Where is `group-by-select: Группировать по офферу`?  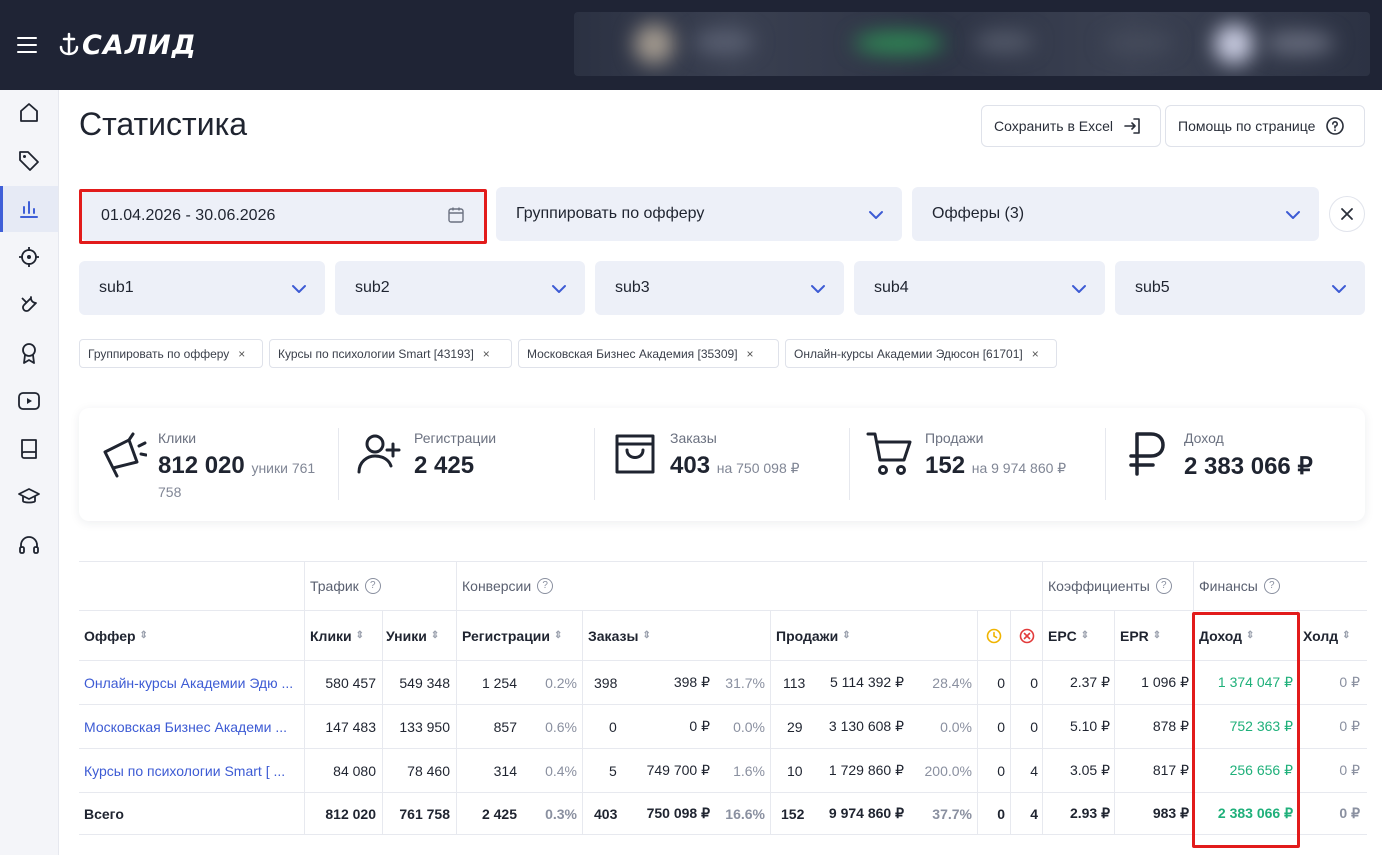 group-by-select: Группировать по офферу is located at coordinates (699, 214).